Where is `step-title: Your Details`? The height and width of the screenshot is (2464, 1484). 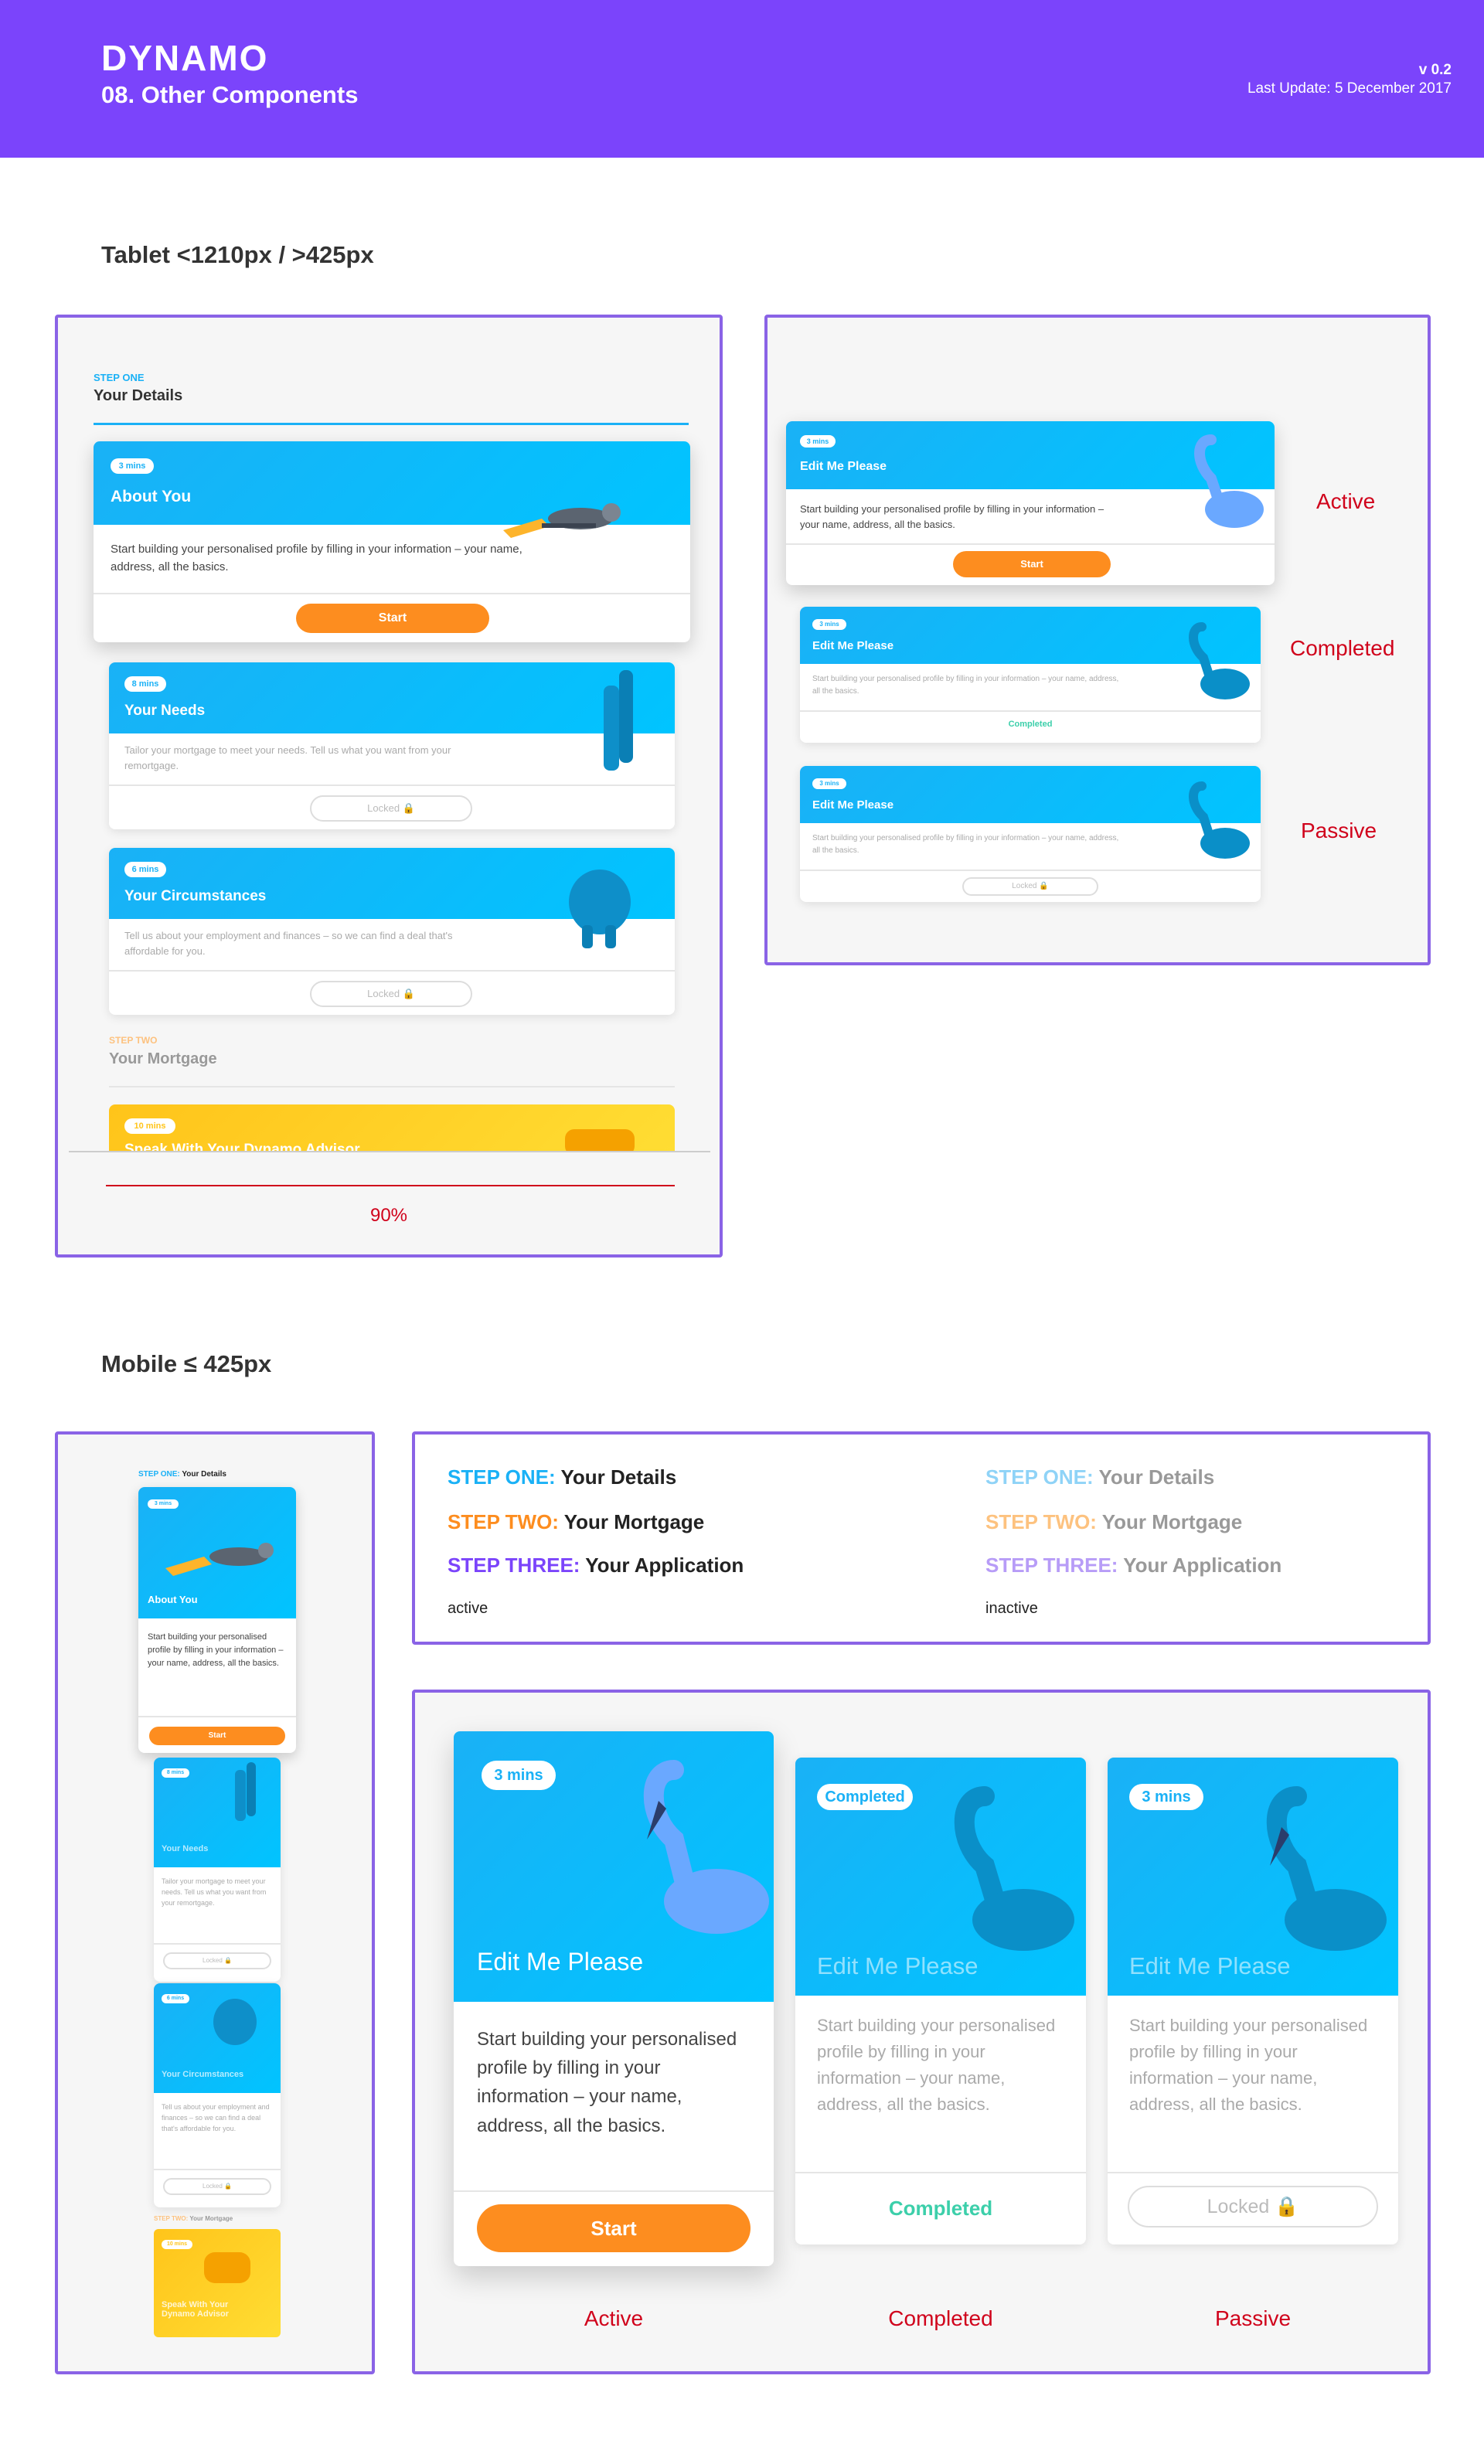
step-title: Your Details is located at coordinates (204, 1474).